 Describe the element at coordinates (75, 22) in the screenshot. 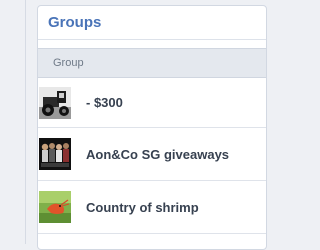

I see `panel-title: Groups` at that location.